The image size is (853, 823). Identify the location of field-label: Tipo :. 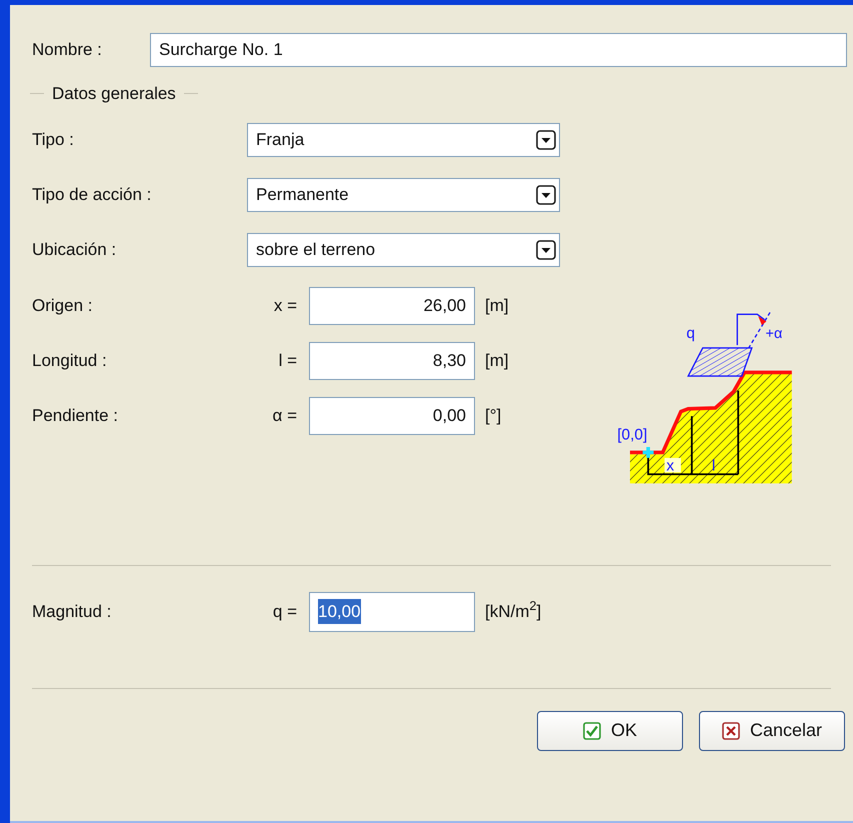
(53, 139).